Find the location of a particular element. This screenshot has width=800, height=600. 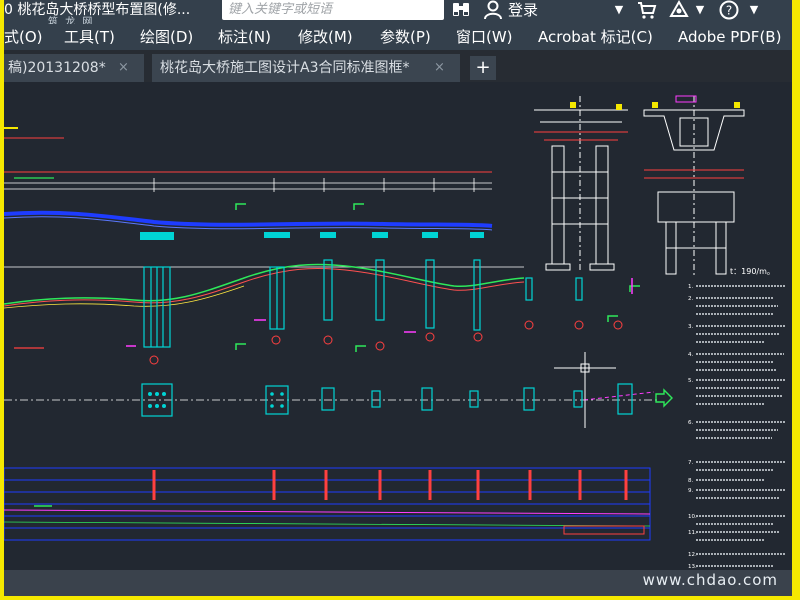

login-link: 登录 is located at coordinates (523, 10).